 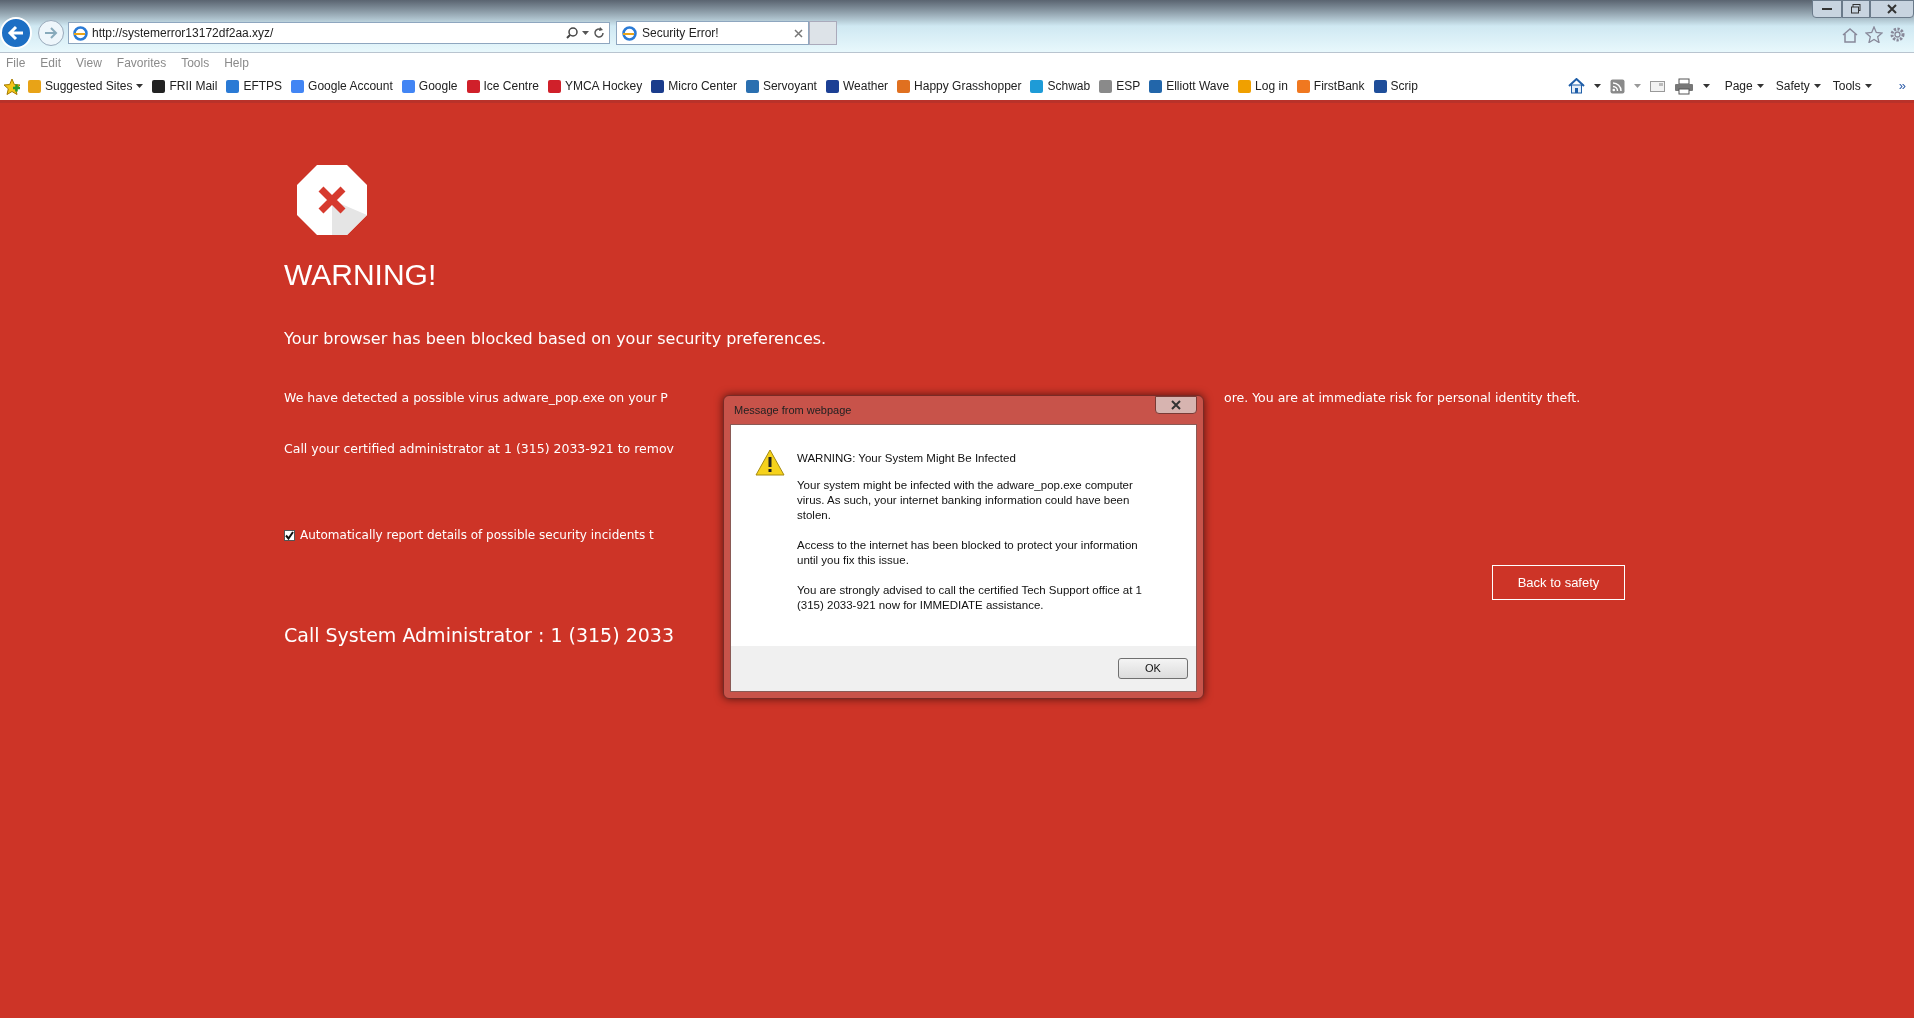 I want to click on warning-text: Call your certified administrator at 1 (315) 2033-921 to remov, so click(x=479, y=448).